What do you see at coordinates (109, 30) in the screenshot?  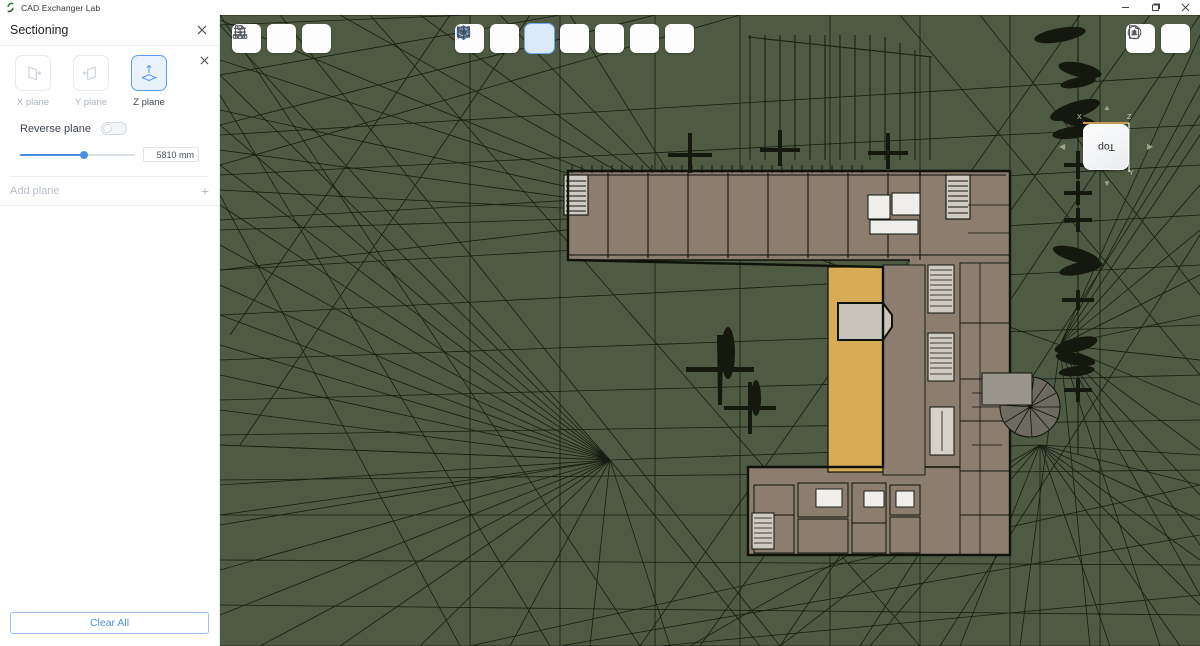 I see `panel-header: Sectioning` at bounding box center [109, 30].